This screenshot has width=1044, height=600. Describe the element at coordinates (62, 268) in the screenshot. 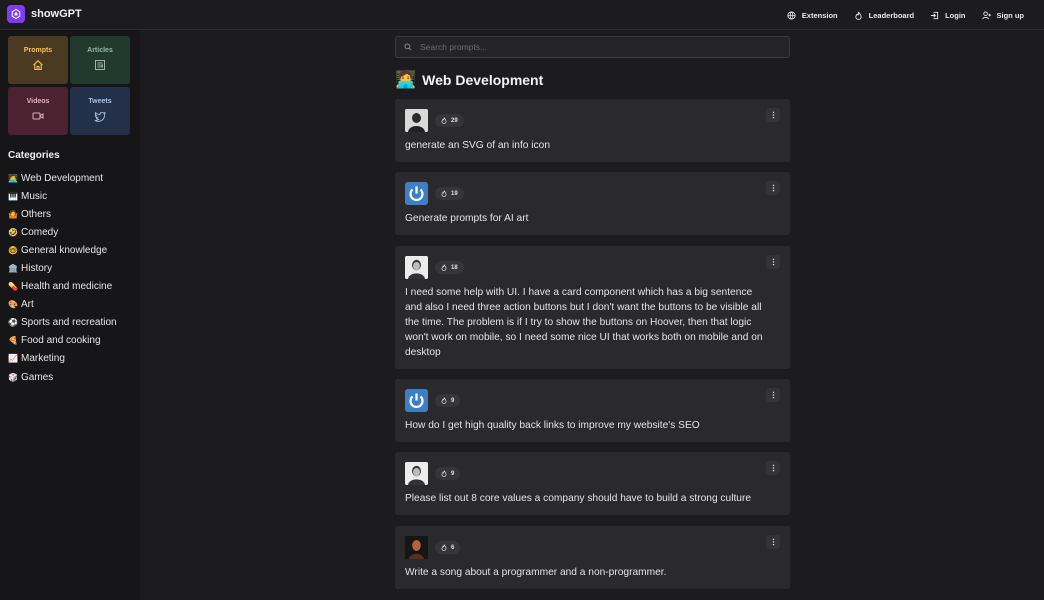

I see `category-history: 🏛️ History` at that location.